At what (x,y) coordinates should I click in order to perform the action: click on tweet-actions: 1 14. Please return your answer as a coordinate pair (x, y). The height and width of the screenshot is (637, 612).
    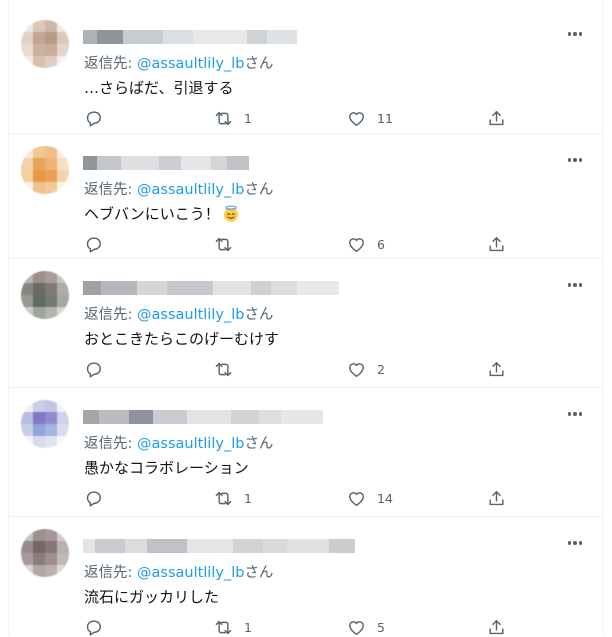
    Looking at the image, I should click on (304, 498).